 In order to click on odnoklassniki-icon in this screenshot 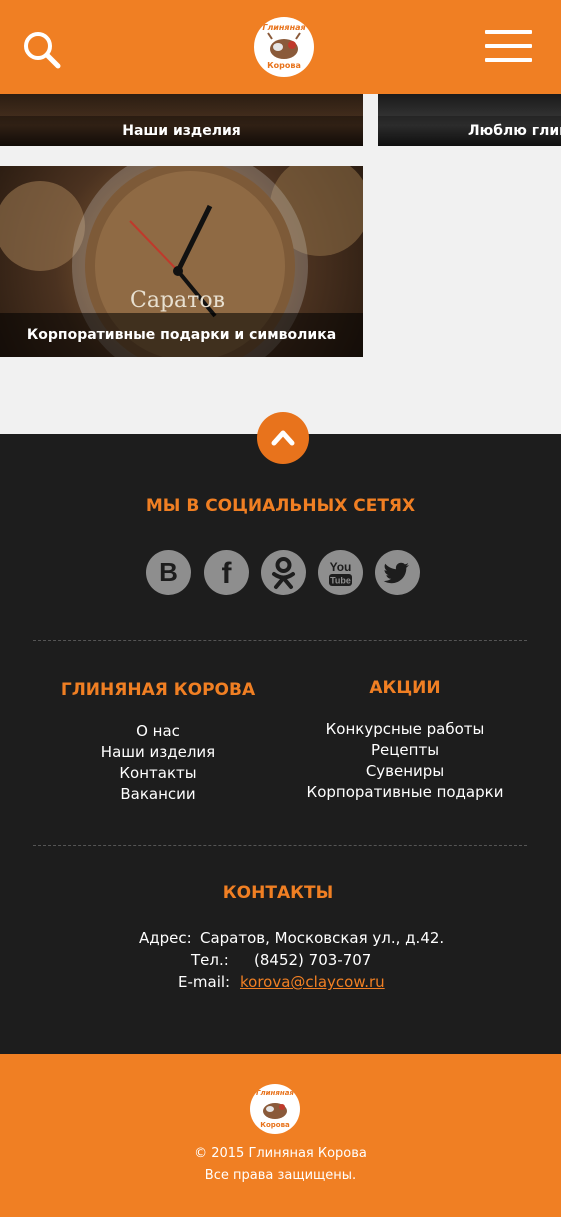, I will do `click(283, 573)`.